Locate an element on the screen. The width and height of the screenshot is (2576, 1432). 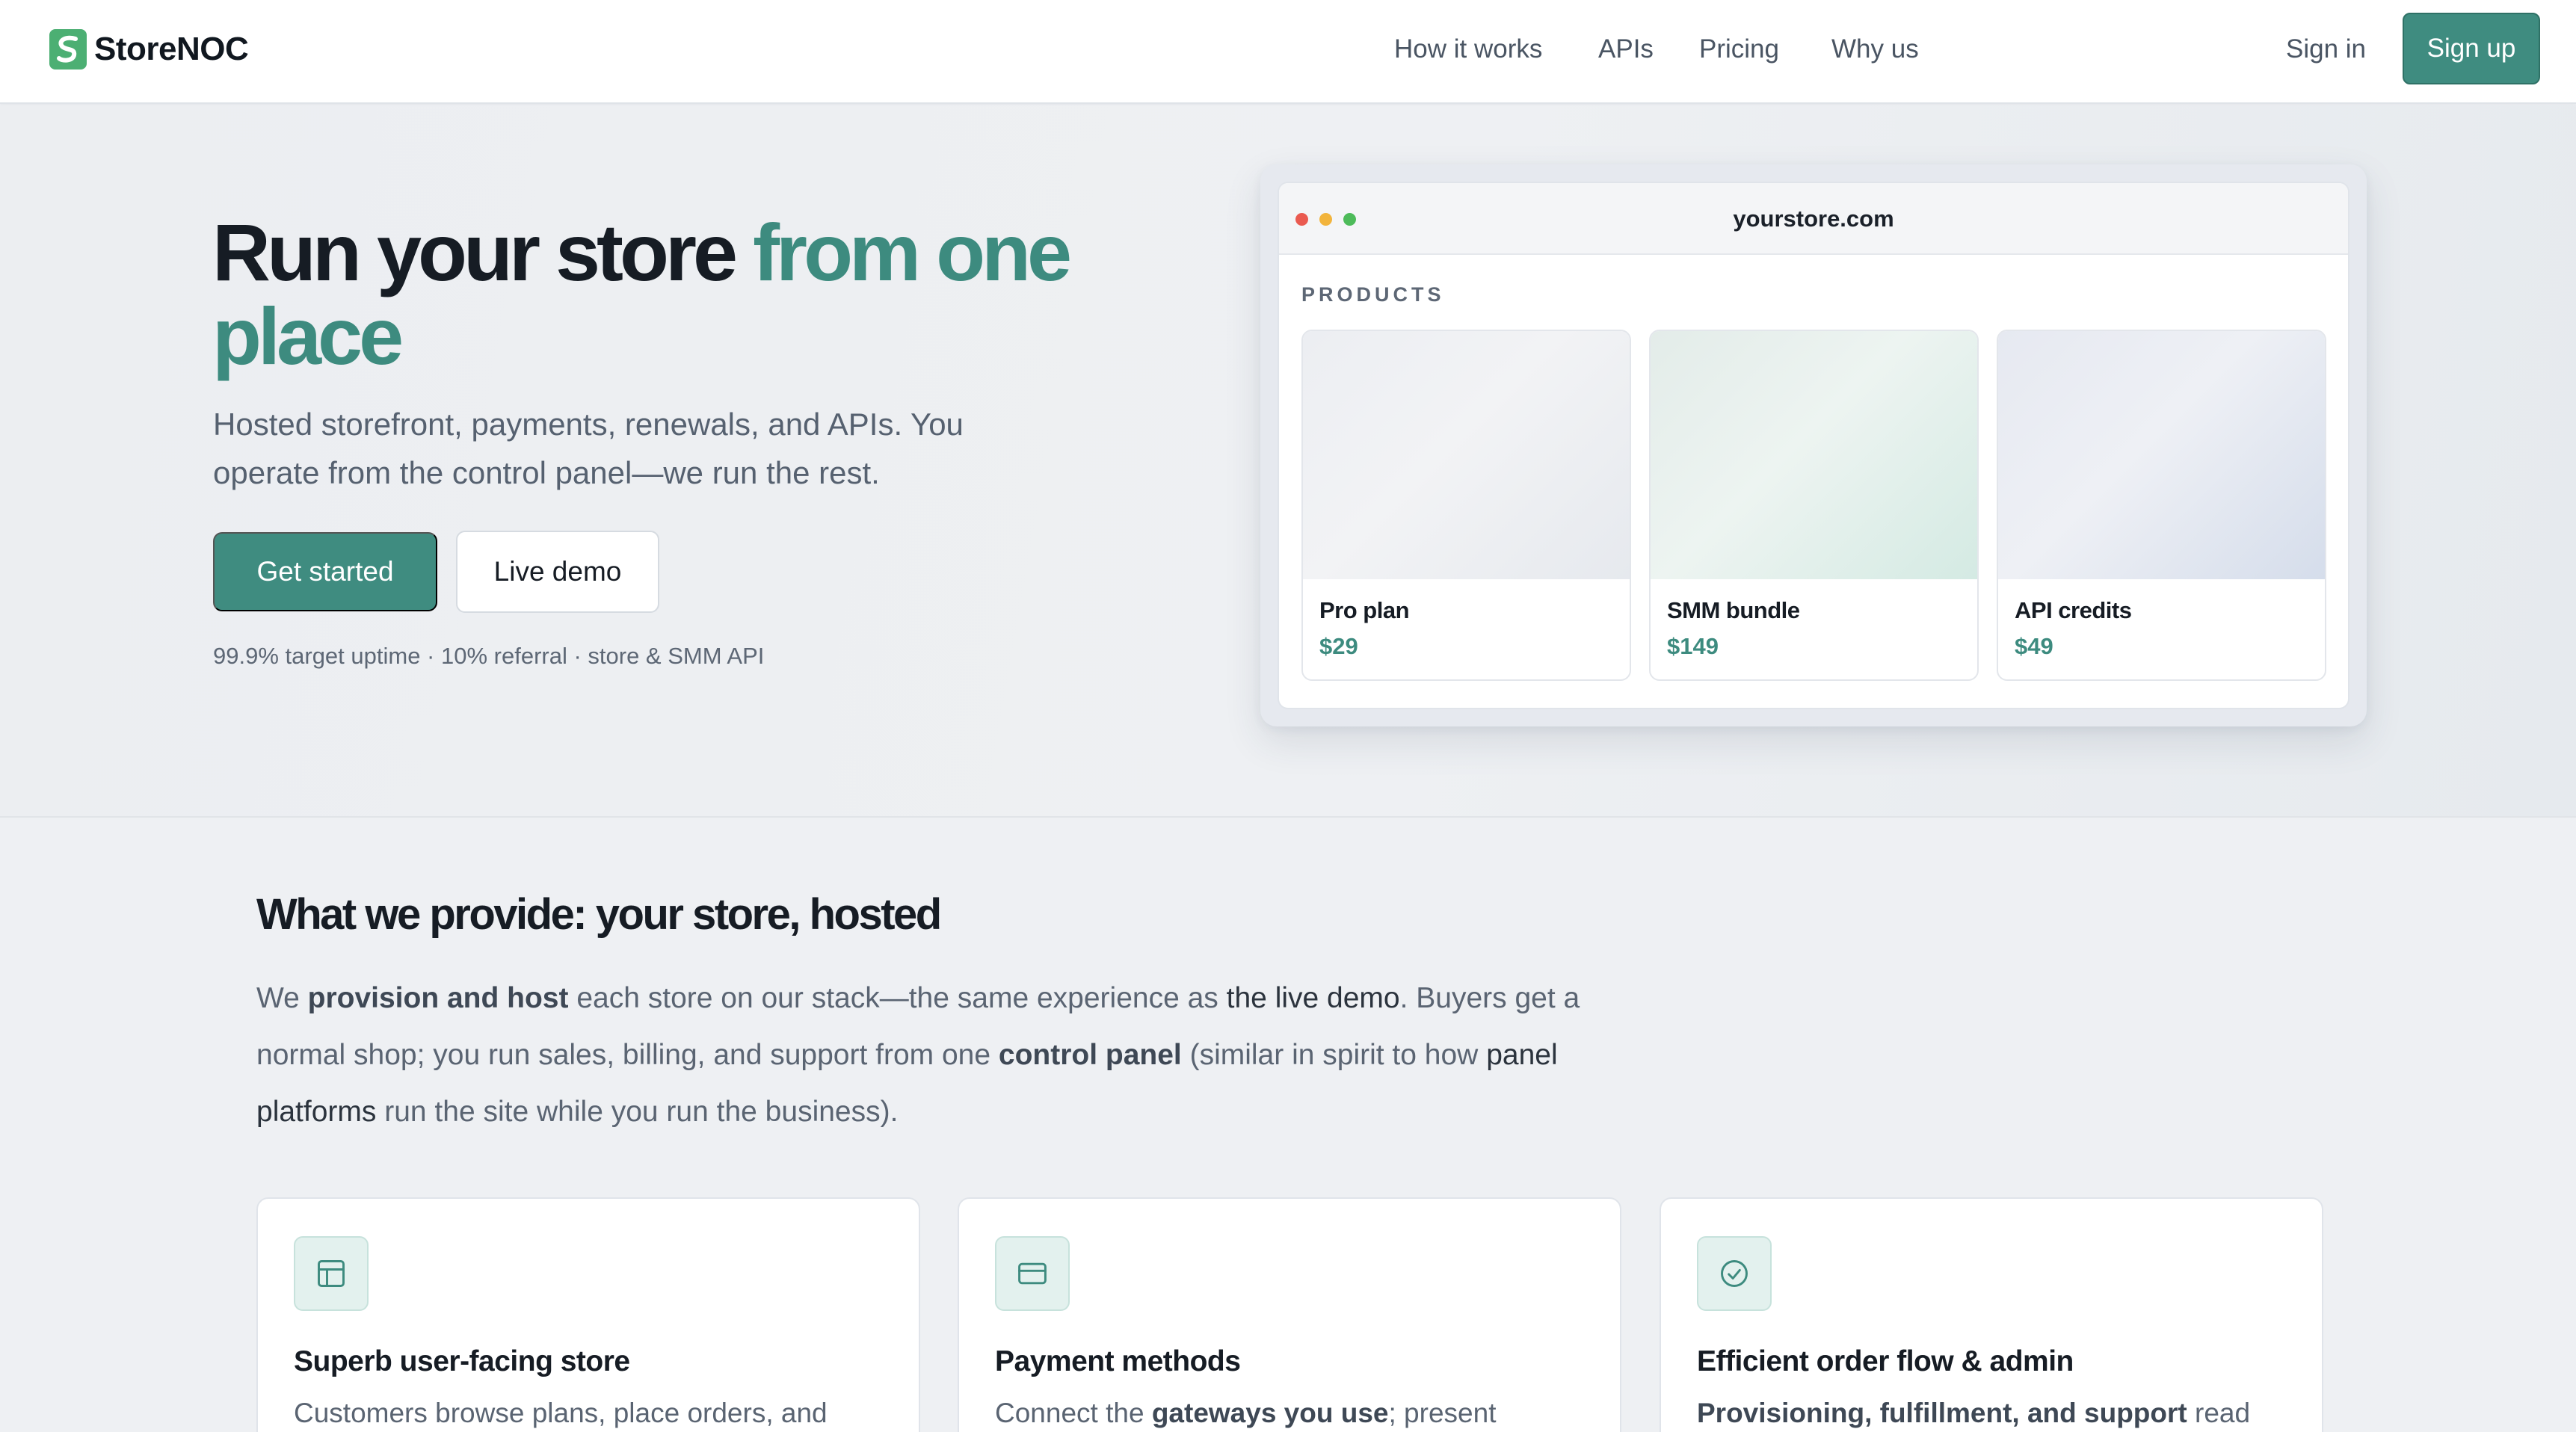
browser-url: yourstore.com is located at coordinates (1813, 219).